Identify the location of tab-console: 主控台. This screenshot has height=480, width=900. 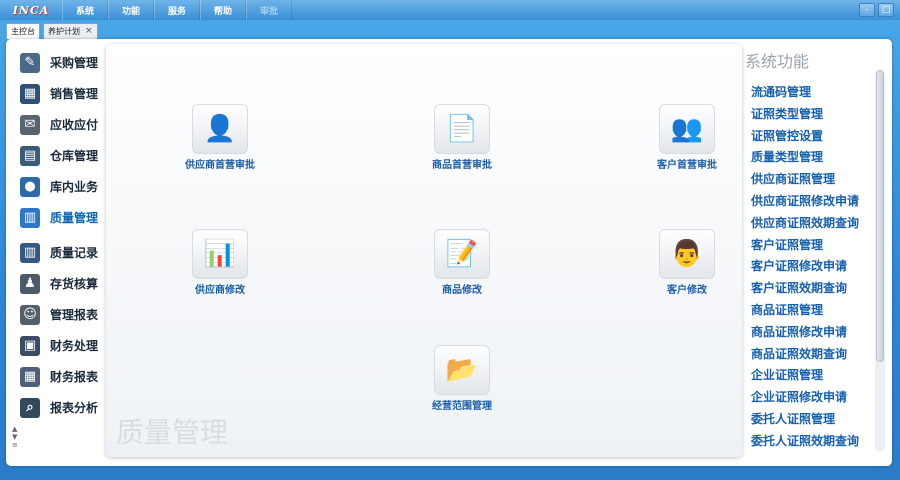
(23, 31).